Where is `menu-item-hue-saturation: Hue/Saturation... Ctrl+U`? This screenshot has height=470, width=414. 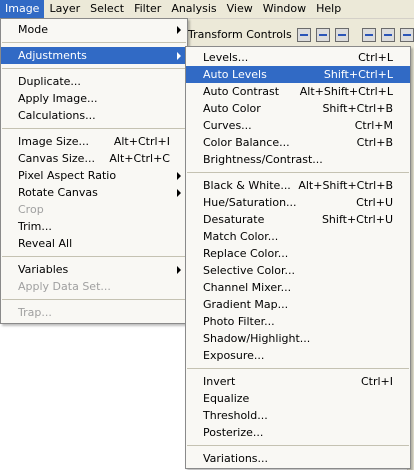
menu-item-hue-saturation: Hue/Saturation... Ctrl+U is located at coordinates (298, 202).